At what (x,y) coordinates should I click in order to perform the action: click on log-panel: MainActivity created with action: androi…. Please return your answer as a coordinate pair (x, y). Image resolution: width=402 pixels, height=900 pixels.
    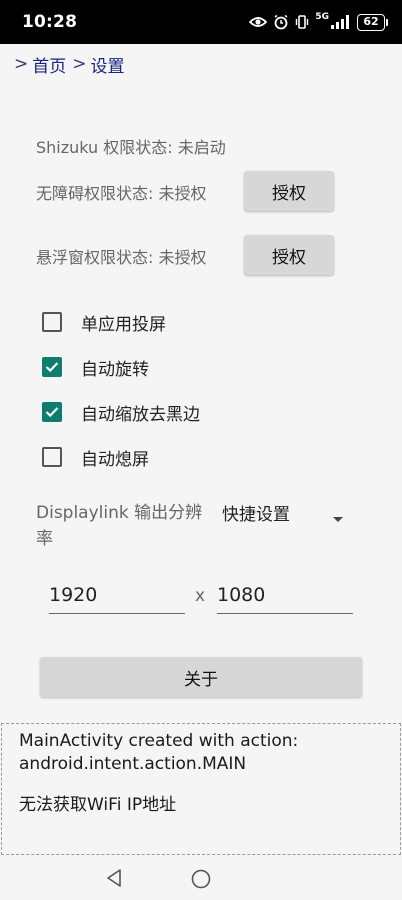
    Looking at the image, I should click on (201, 789).